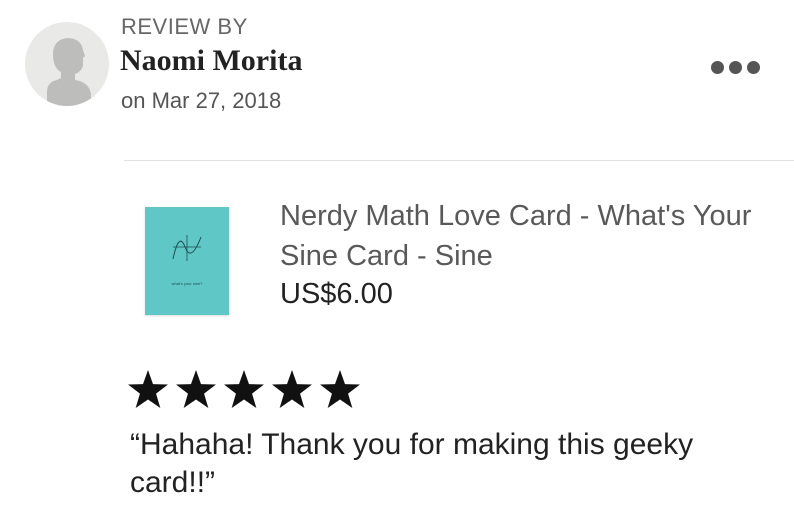  Describe the element at coordinates (201, 100) in the screenshot. I see `review-date: on Mar 27, 2018` at that location.